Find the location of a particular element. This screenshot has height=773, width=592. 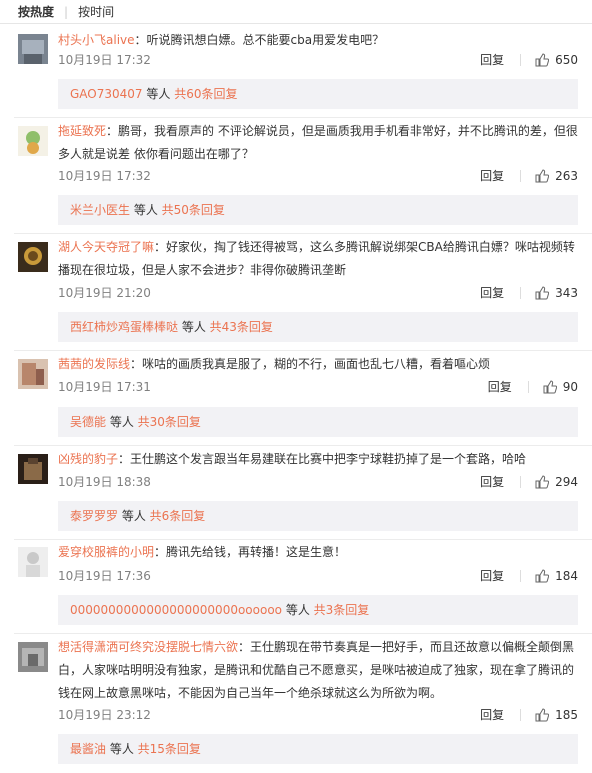

reply-username: 泰罗罗罗 is located at coordinates (94, 516).